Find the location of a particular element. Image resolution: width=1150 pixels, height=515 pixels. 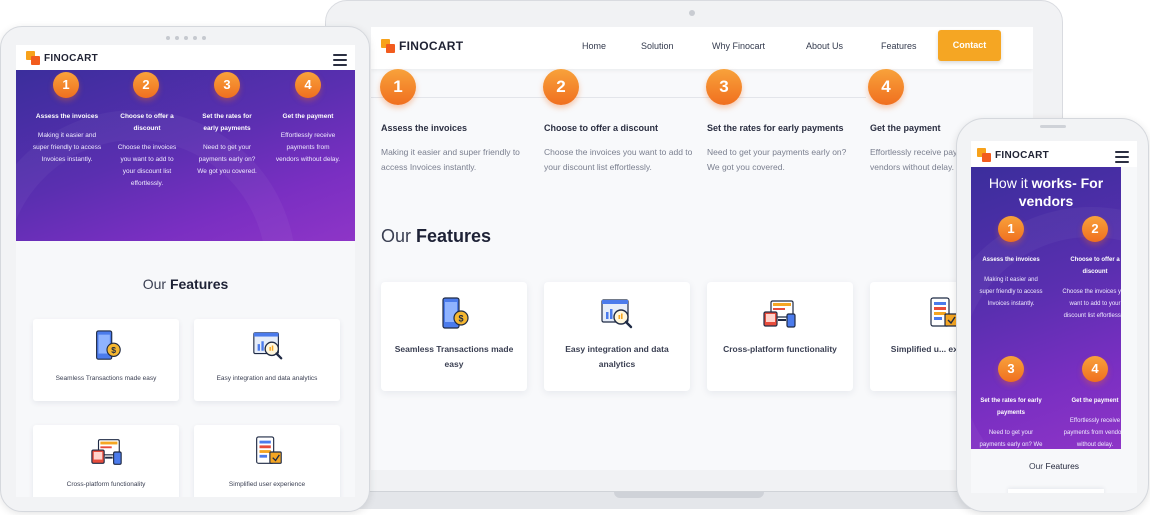

contact-button: Contact is located at coordinates (969, 45).